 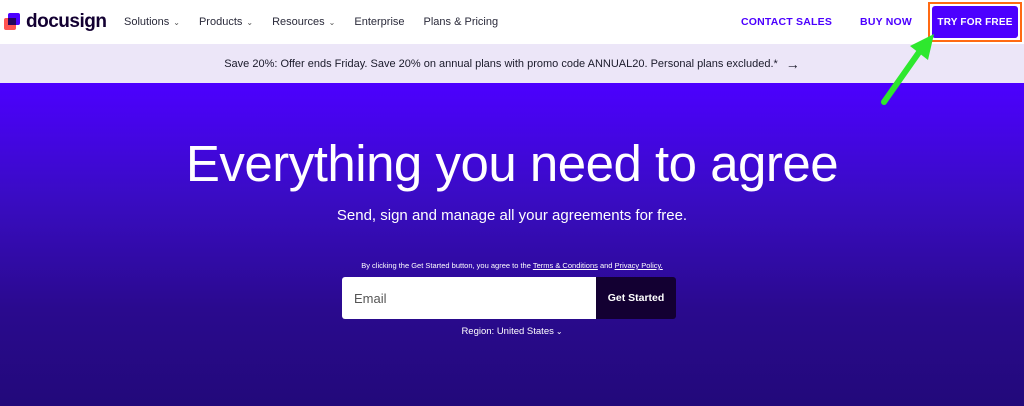 What do you see at coordinates (639, 265) in the screenshot?
I see `privacy-link: Privacy Policy.` at bounding box center [639, 265].